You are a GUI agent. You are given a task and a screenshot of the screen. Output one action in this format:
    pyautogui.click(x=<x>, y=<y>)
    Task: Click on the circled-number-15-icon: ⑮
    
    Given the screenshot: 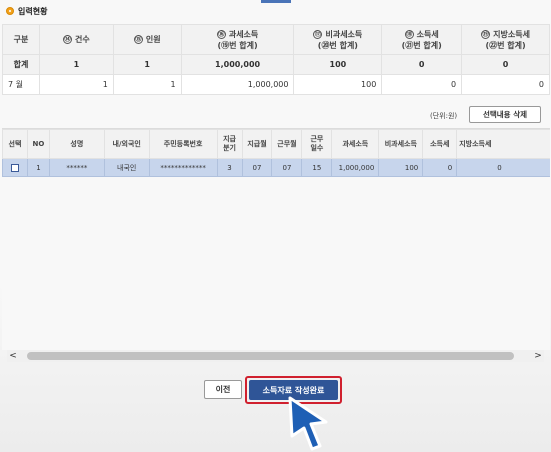 What is the action you would take?
    pyautogui.click(x=138, y=39)
    